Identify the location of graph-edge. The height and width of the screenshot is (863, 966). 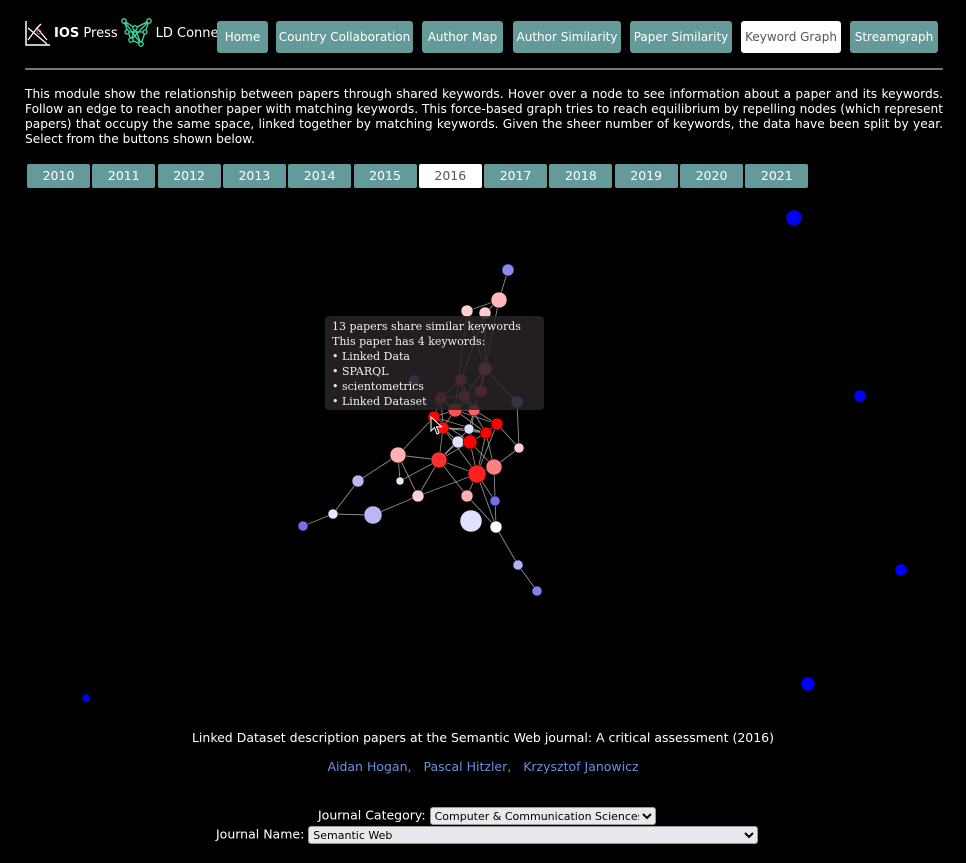
(507, 546).